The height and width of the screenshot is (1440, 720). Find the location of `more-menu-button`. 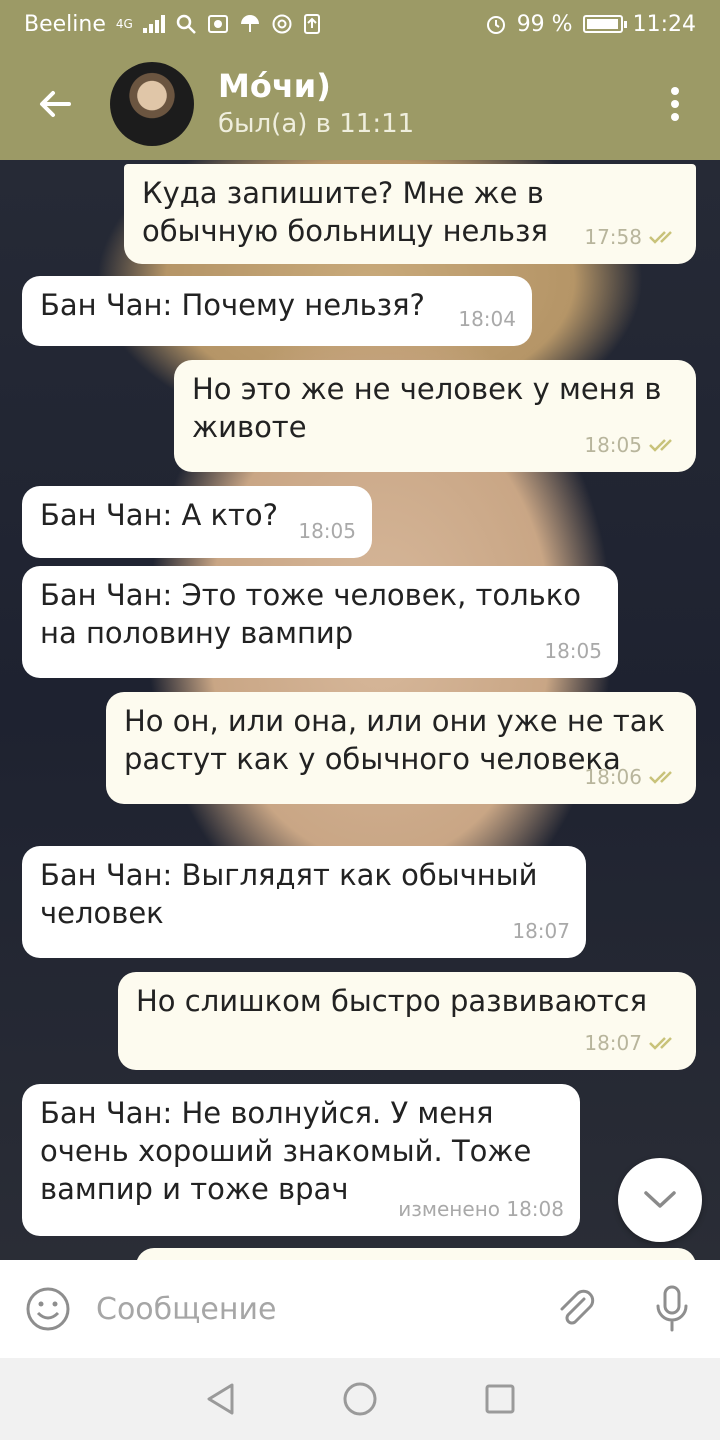

more-menu-button is located at coordinates (675, 104).